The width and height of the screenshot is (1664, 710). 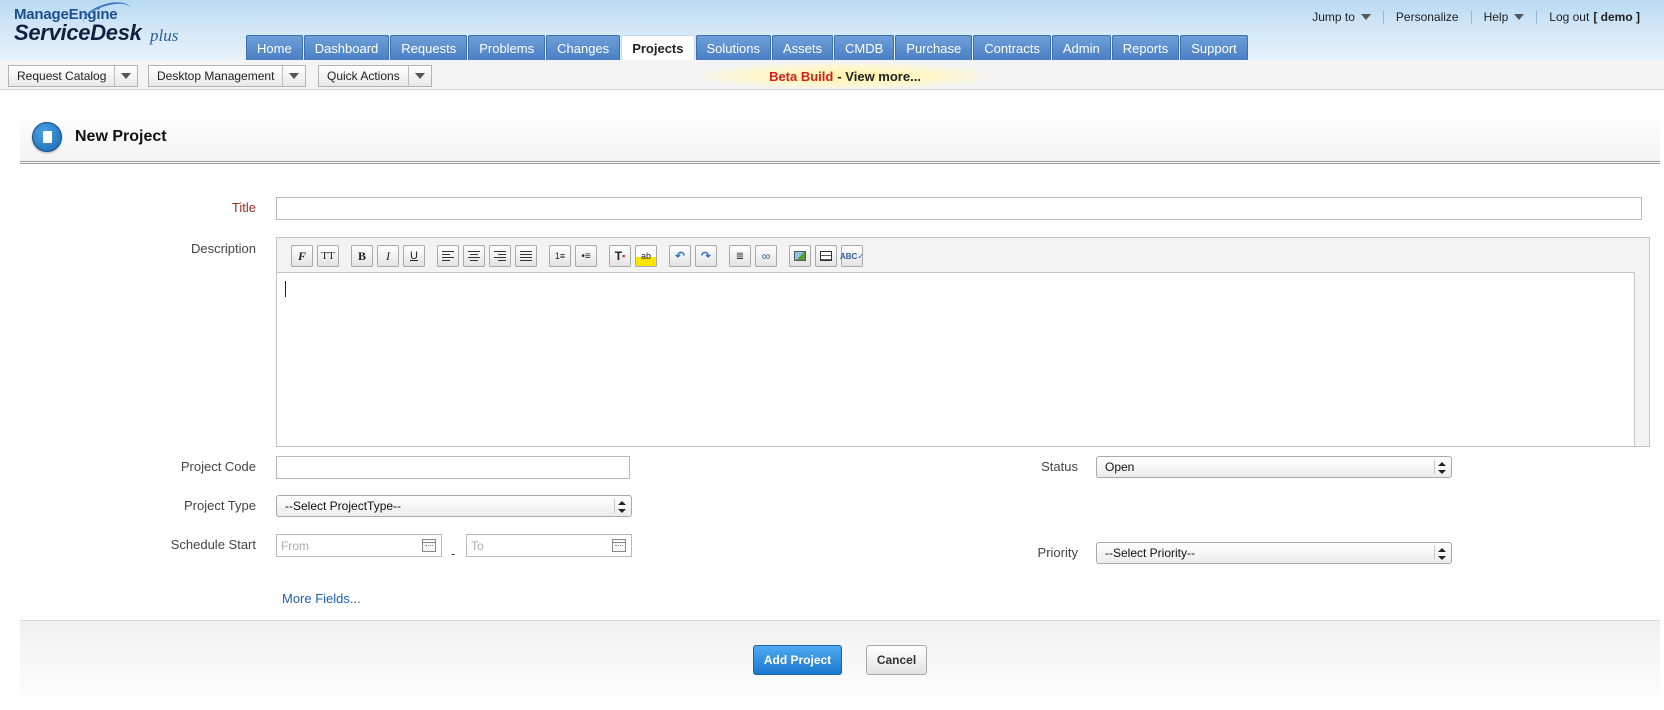 What do you see at coordinates (840, 138) in the screenshot?
I see `page-title-bar: New Project` at bounding box center [840, 138].